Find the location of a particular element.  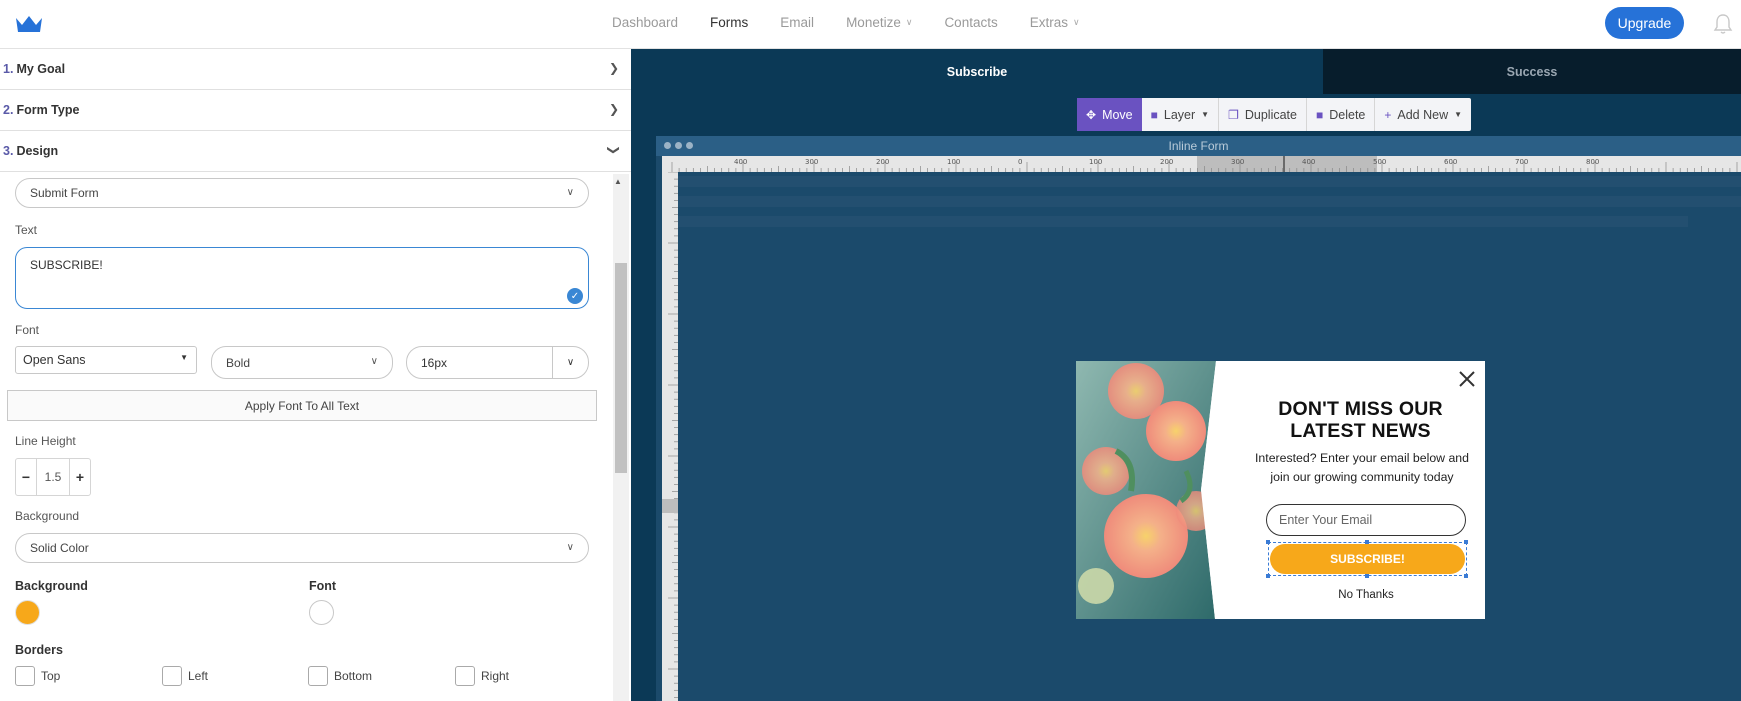

line-height-value: 1.5 is located at coordinates (53, 477).